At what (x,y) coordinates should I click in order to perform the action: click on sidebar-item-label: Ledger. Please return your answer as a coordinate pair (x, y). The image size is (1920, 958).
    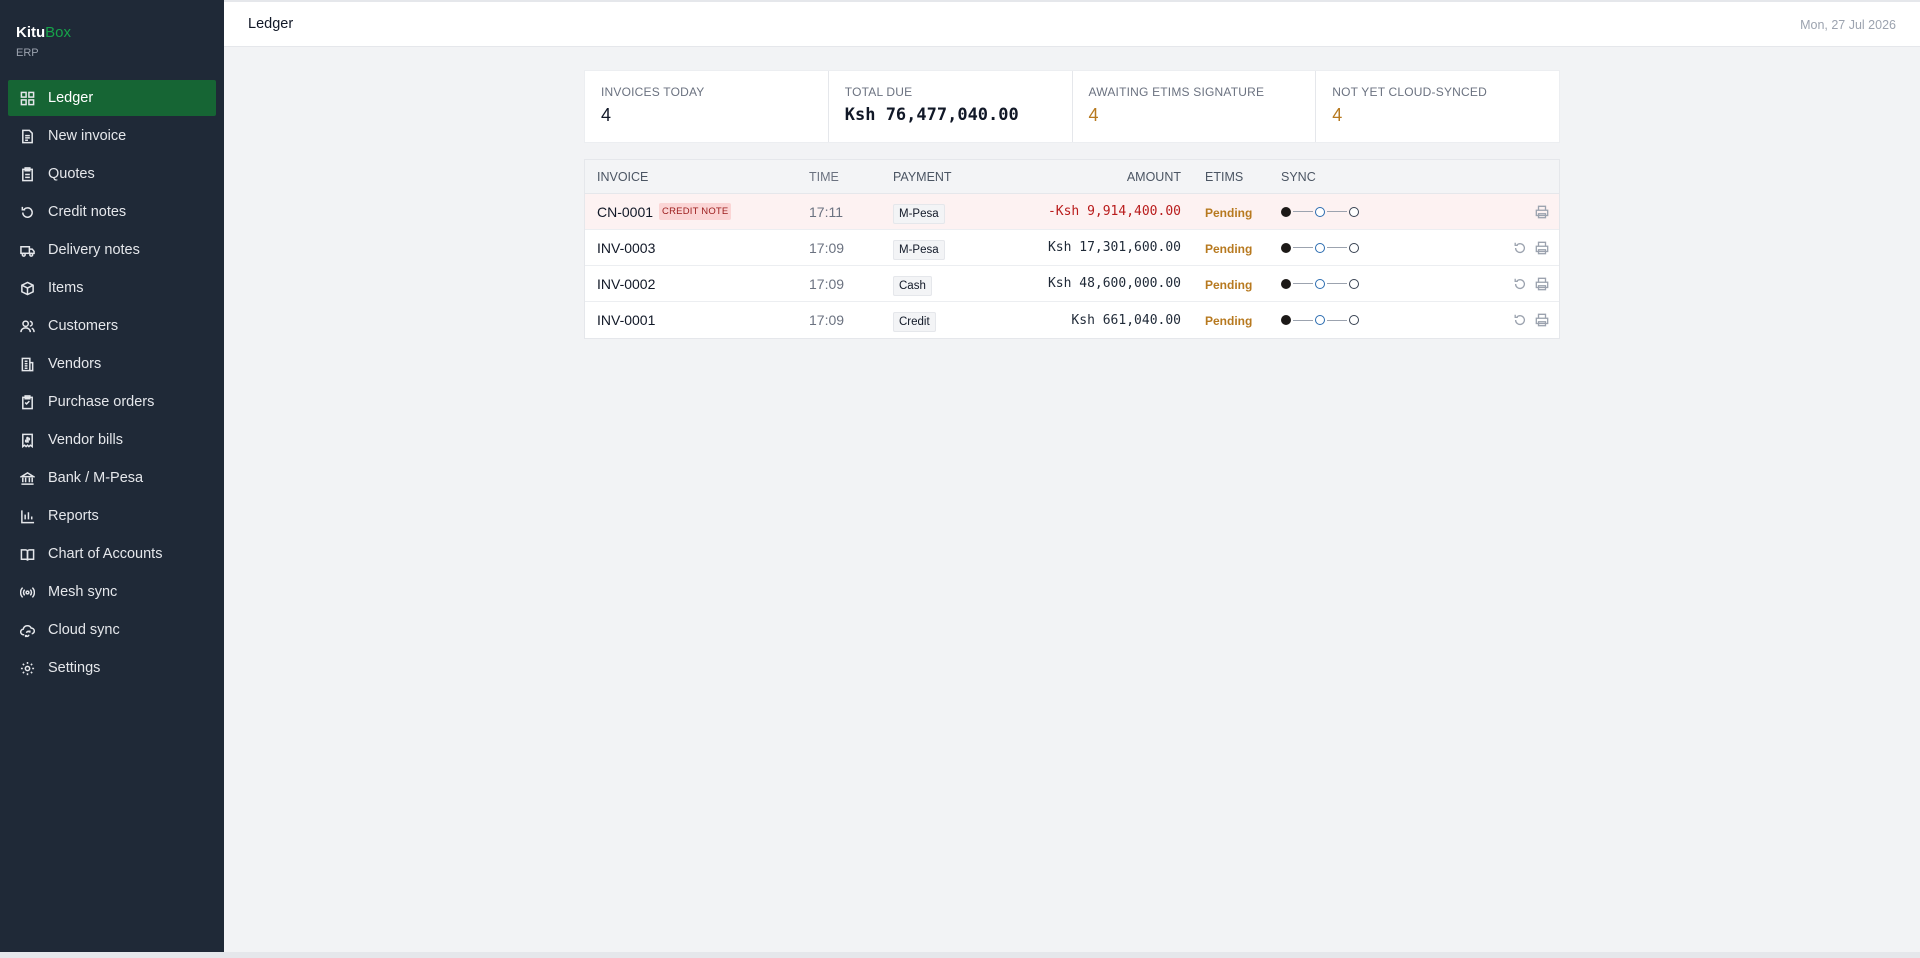
    Looking at the image, I should click on (71, 98).